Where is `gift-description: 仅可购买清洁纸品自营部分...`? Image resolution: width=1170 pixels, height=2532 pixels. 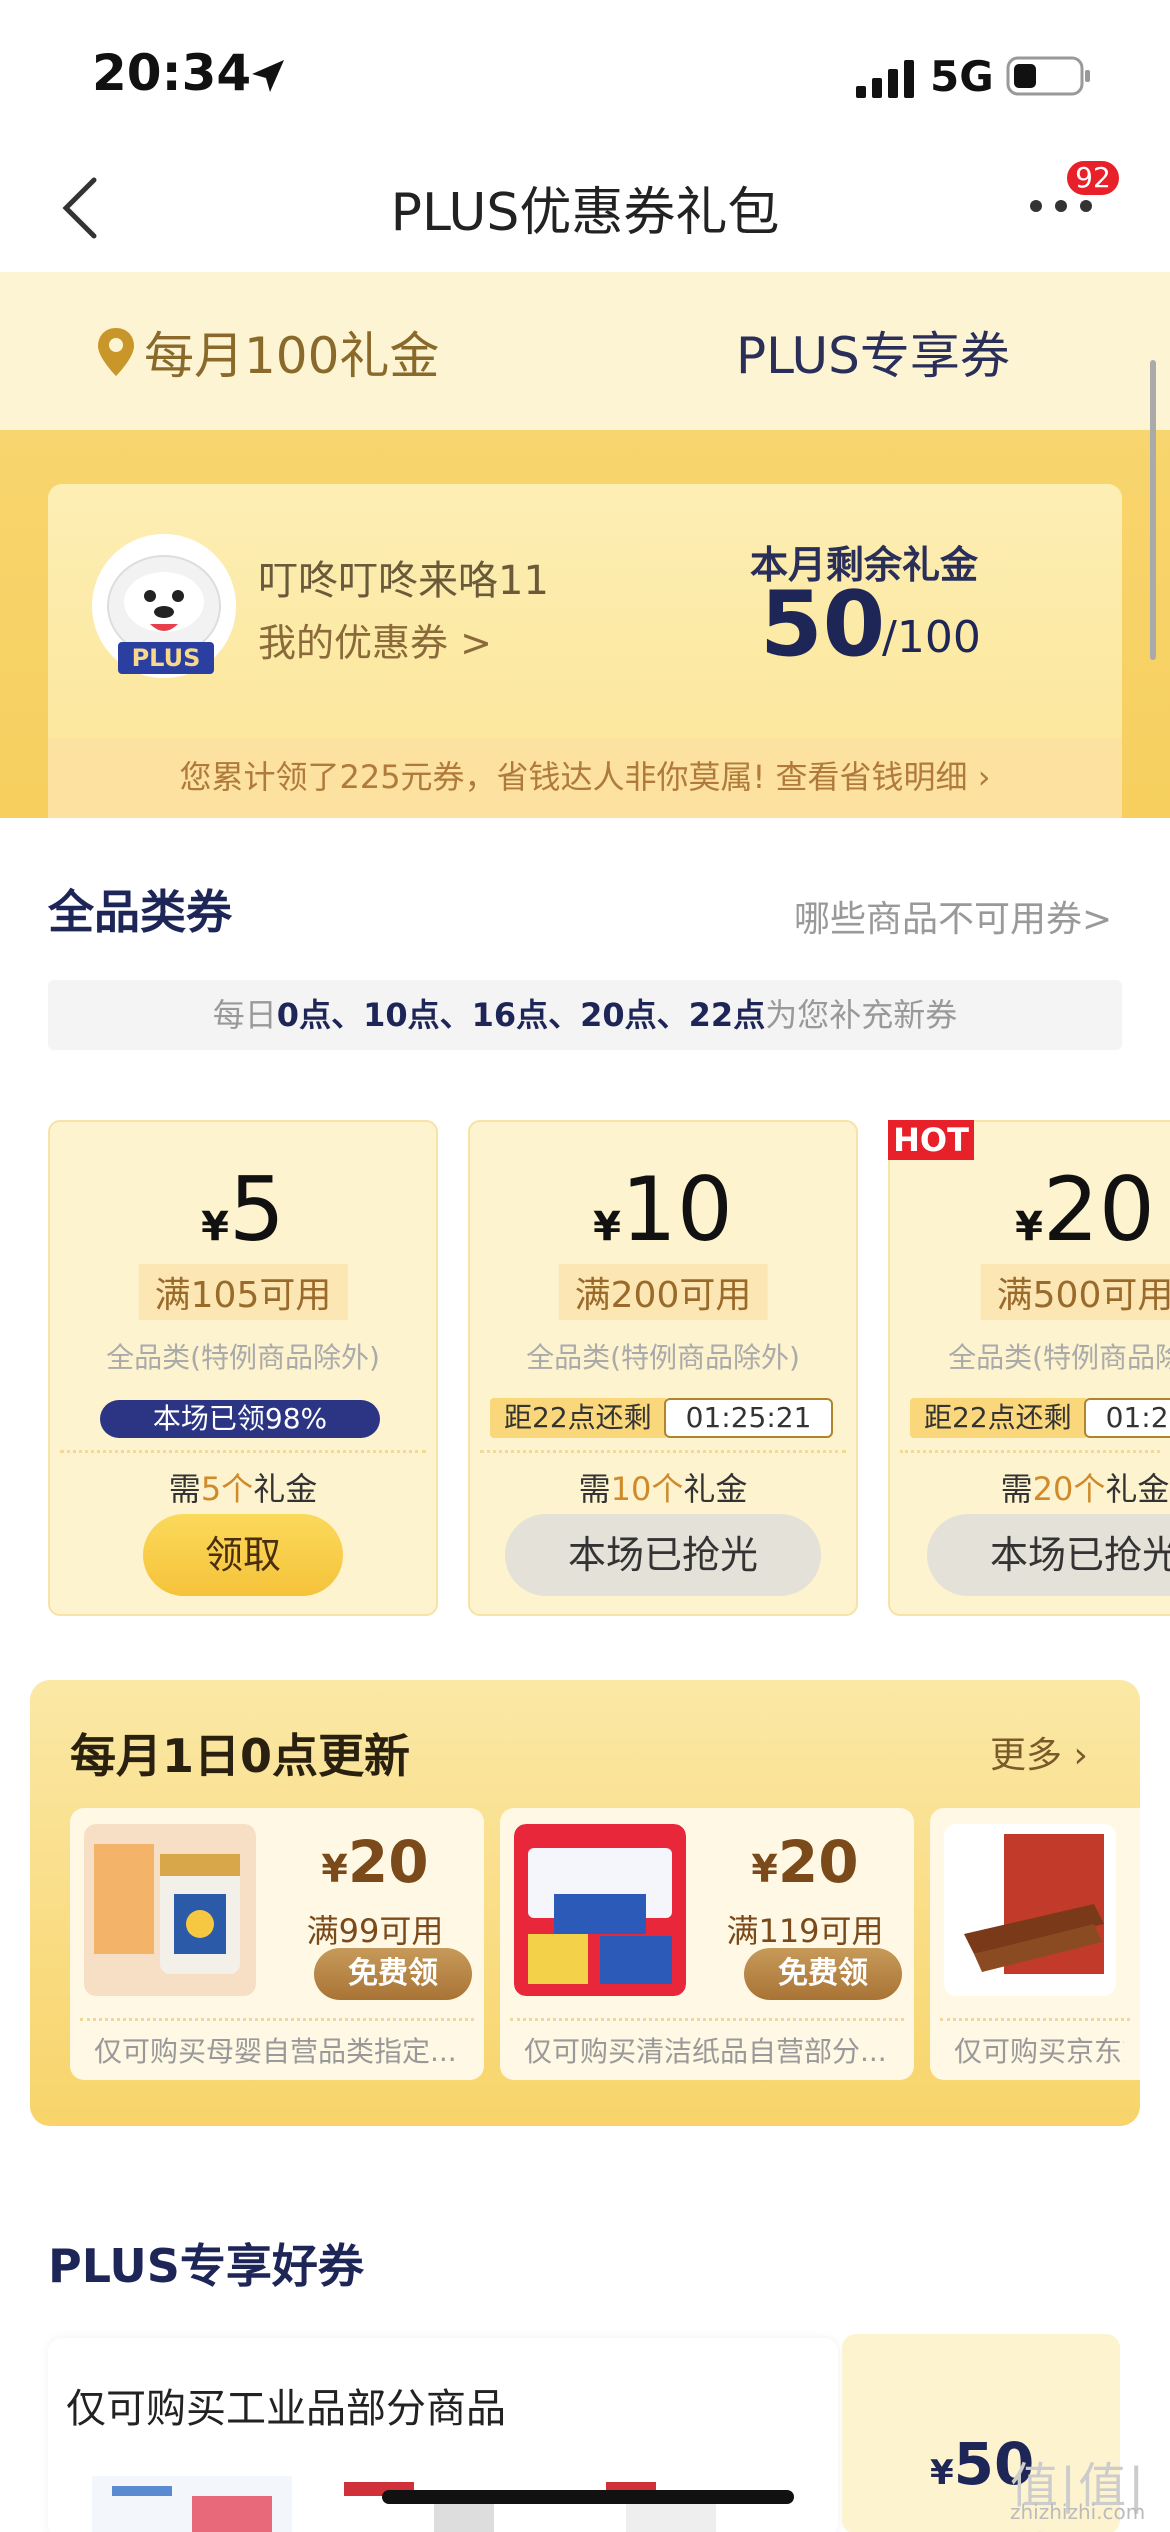
gift-description: 仅可购买清洁纸品自营部分... is located at coordinates (705, 2051).